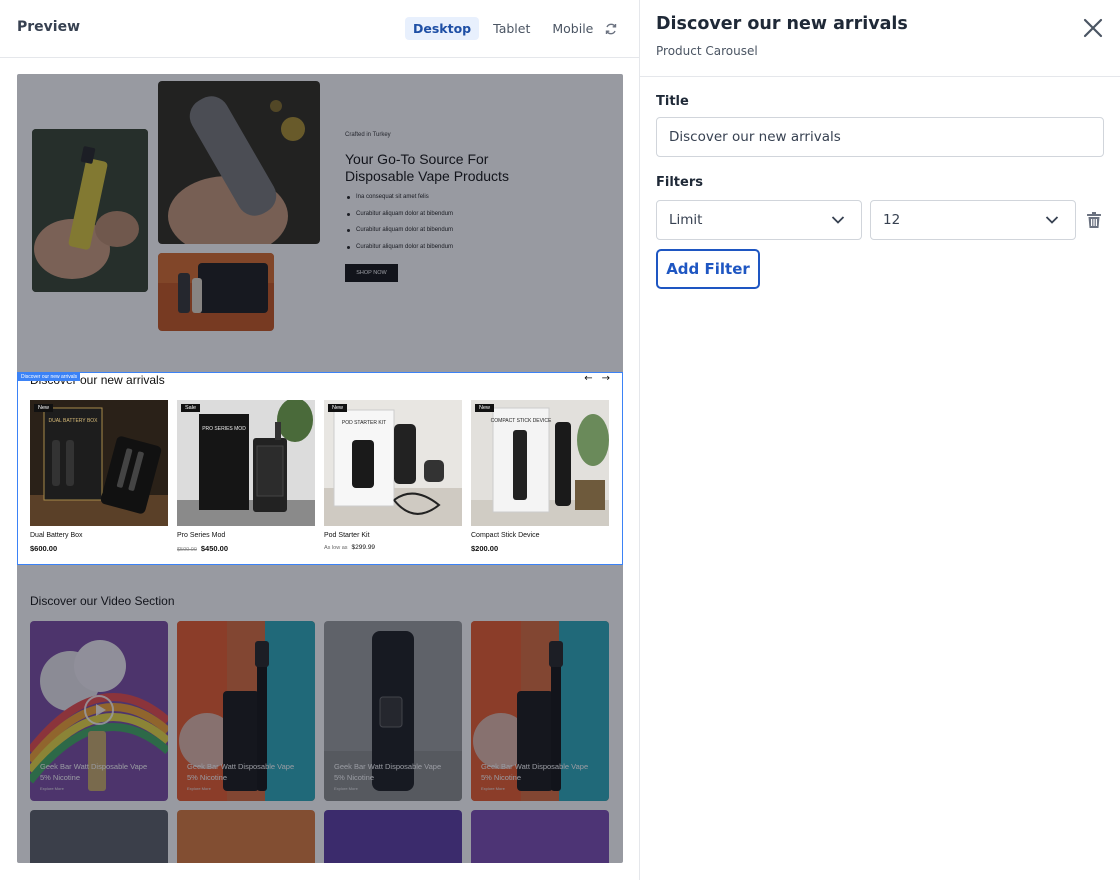 The width and height of the screenshot is (1120, 880). What do you see at coordinates (336, 548) in the screenshot?
I see `product-price-prefix: As low as` at bounding box center [336, 548].